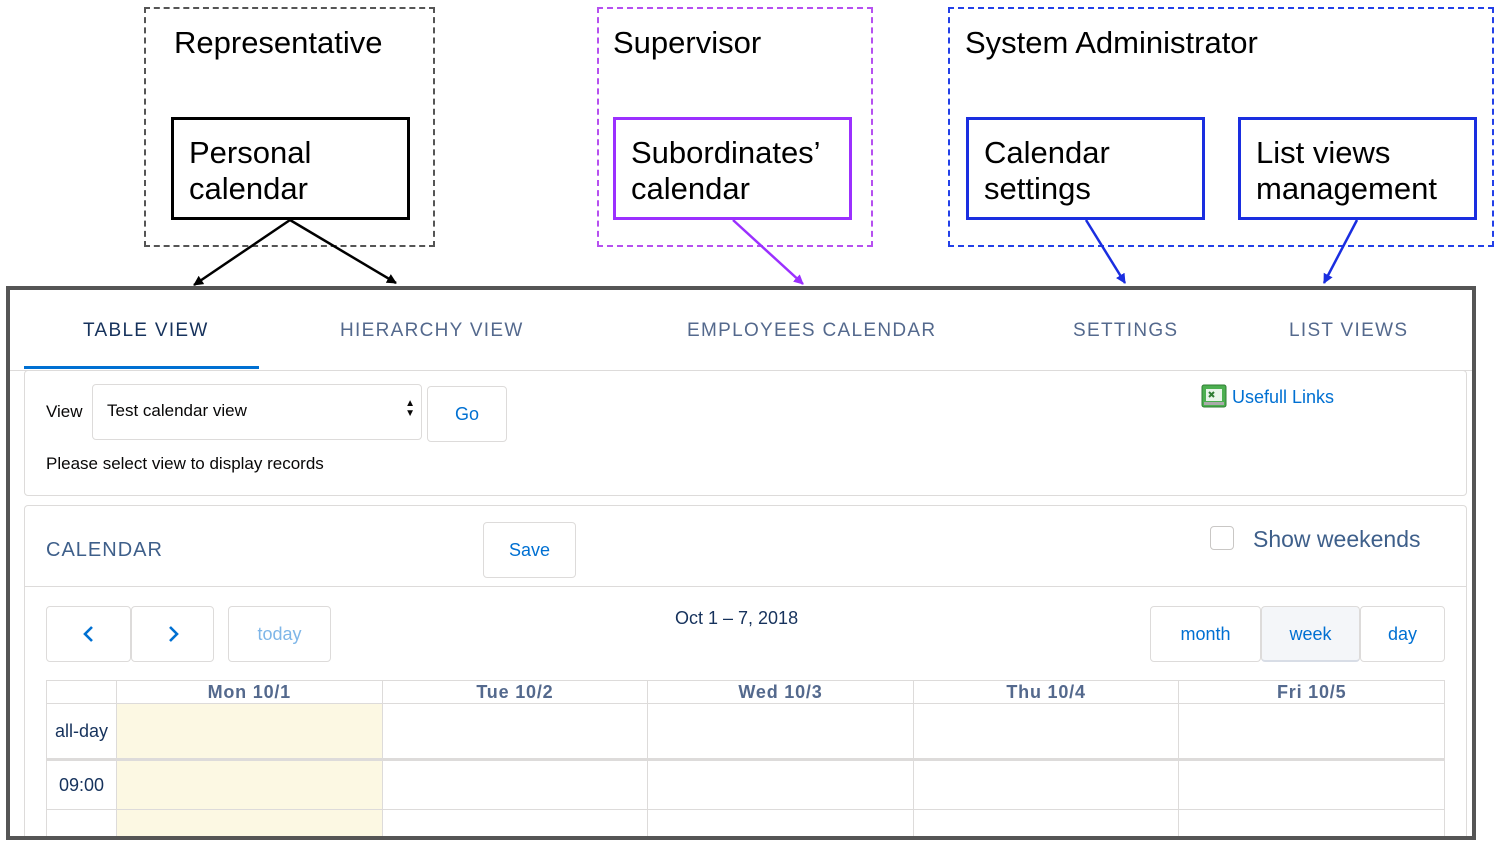 This screenshot has height=846, width=1498. I want to click on show-weekends-checkbox, so click(1222, 538).